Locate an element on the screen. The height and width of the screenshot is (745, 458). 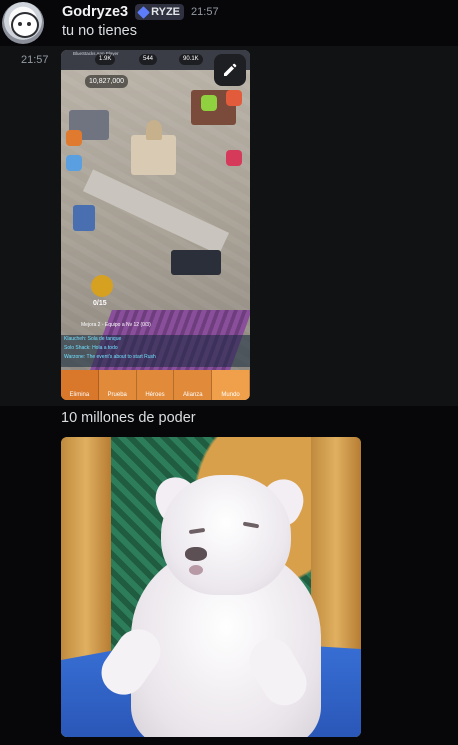
clan-gem-icon is located at coordinates (143, 12).